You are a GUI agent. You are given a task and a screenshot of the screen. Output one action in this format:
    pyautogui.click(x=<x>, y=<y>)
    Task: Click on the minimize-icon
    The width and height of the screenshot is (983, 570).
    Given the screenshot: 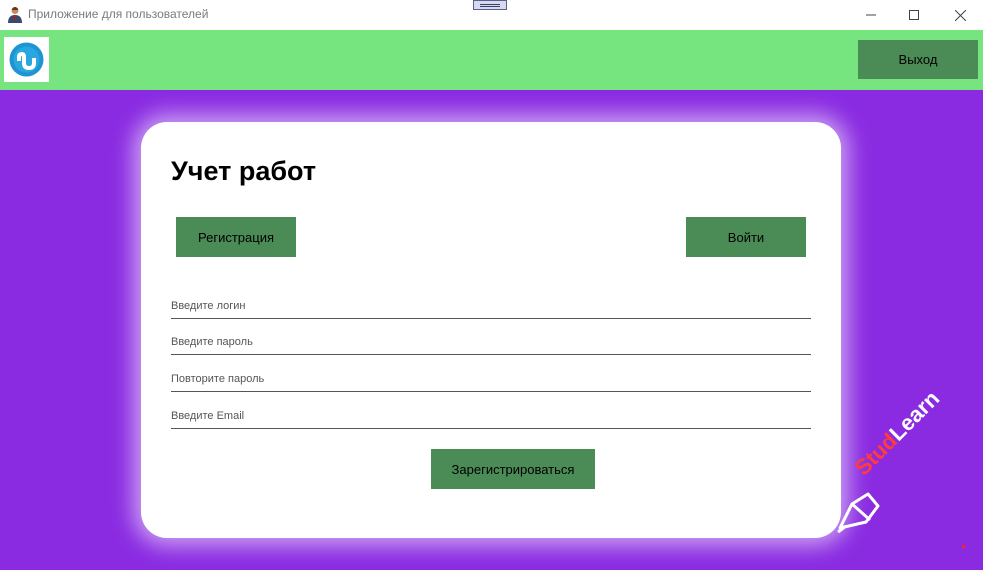 What is the action you would take?
    pyautogui.click(x=871, y=15)
    